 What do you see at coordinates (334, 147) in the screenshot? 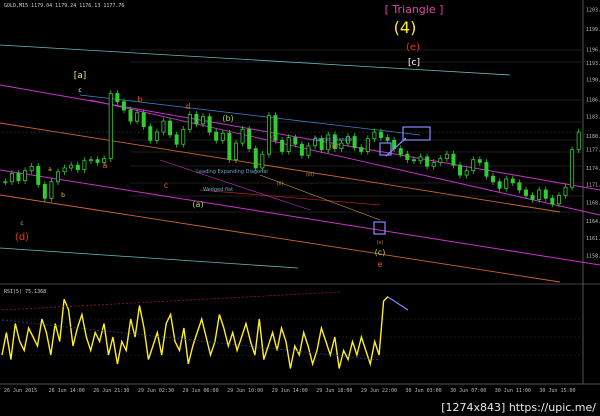
I see `wave-label: (iv)` at bounding box center [334, 147].